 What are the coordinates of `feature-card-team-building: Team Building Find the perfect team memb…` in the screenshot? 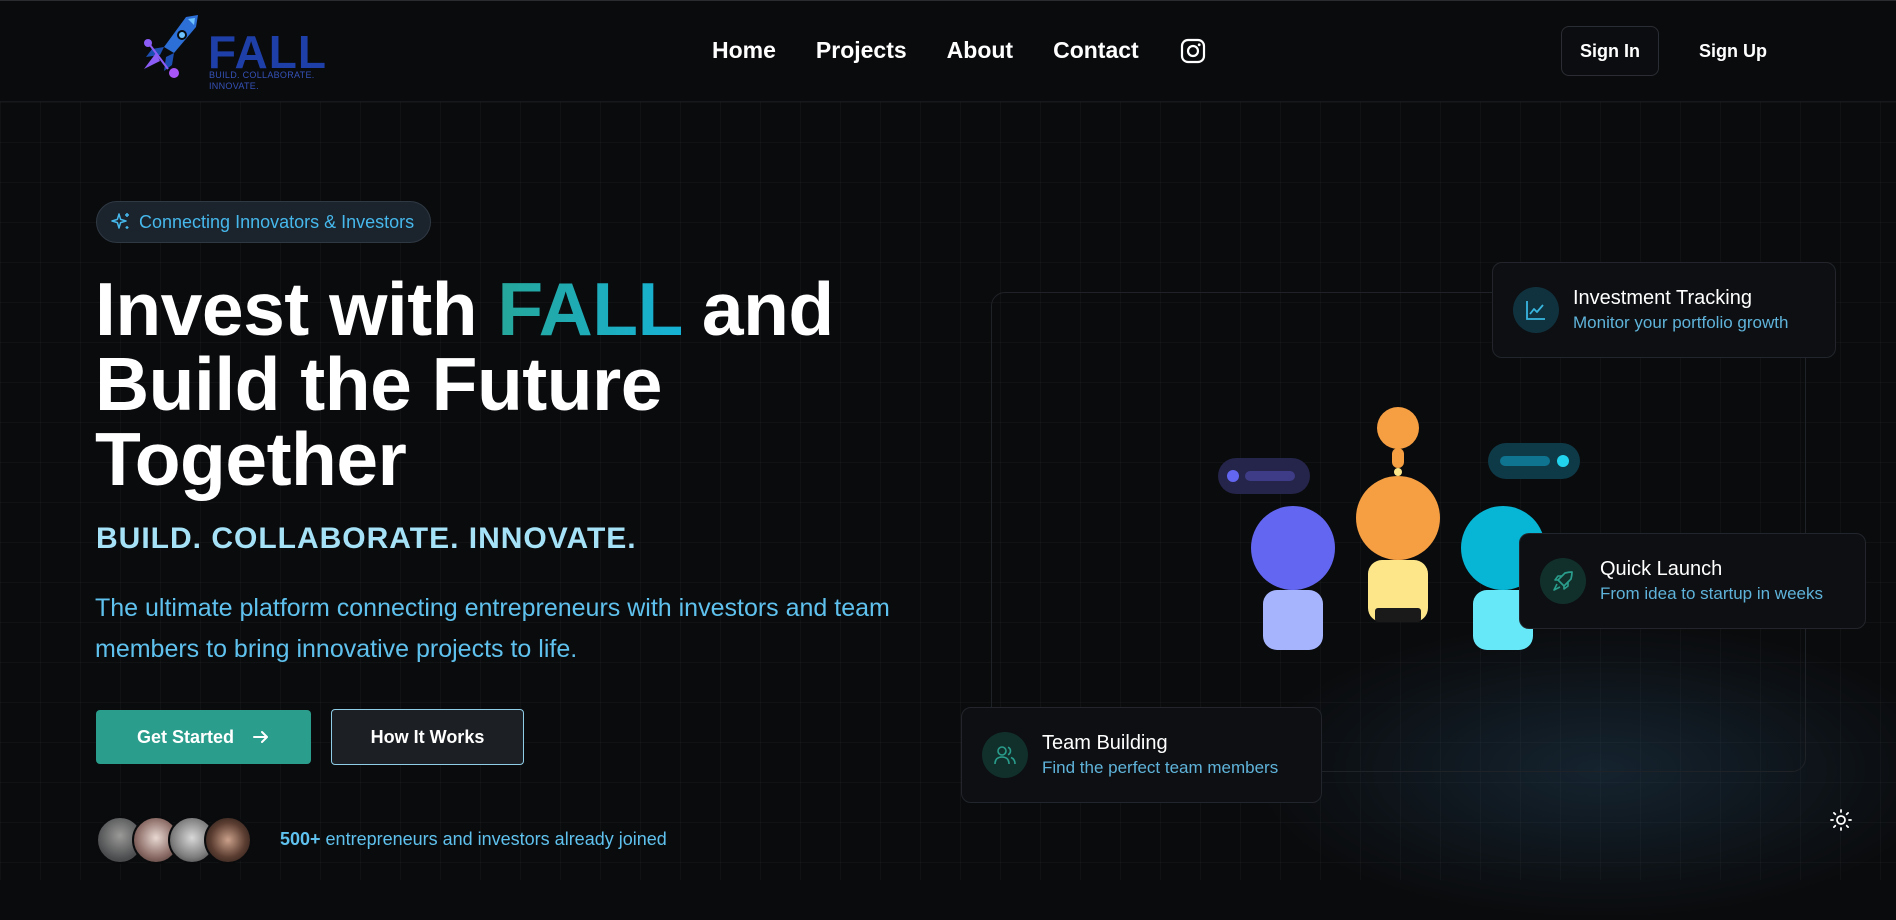 It's located at (1141, 755).